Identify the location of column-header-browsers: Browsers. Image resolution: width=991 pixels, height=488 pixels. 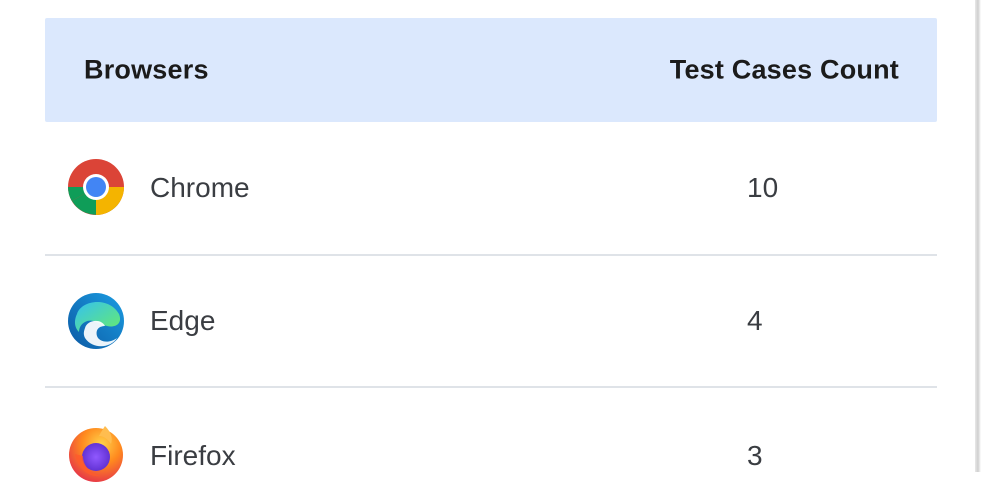
(146, 70).